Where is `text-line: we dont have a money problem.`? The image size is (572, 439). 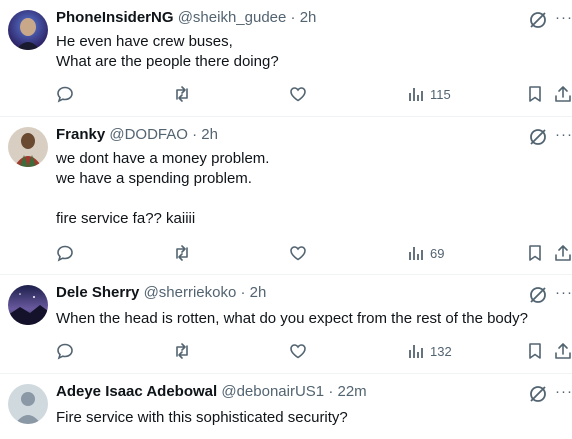 text-line: we dont have a money problem. is located at coordinates (163, 158).